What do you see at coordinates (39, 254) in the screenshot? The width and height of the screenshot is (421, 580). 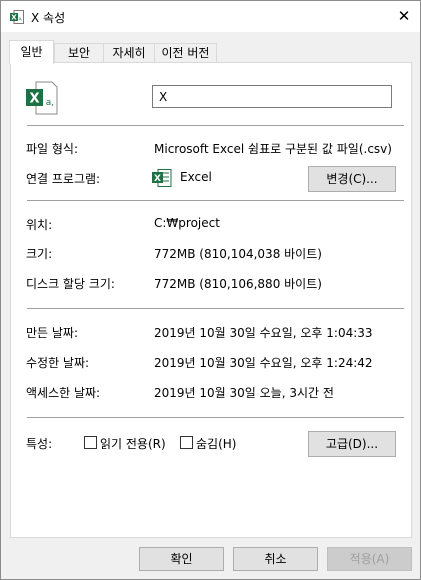 I see `size-label: 크기:` at bounding box center [39, 254].